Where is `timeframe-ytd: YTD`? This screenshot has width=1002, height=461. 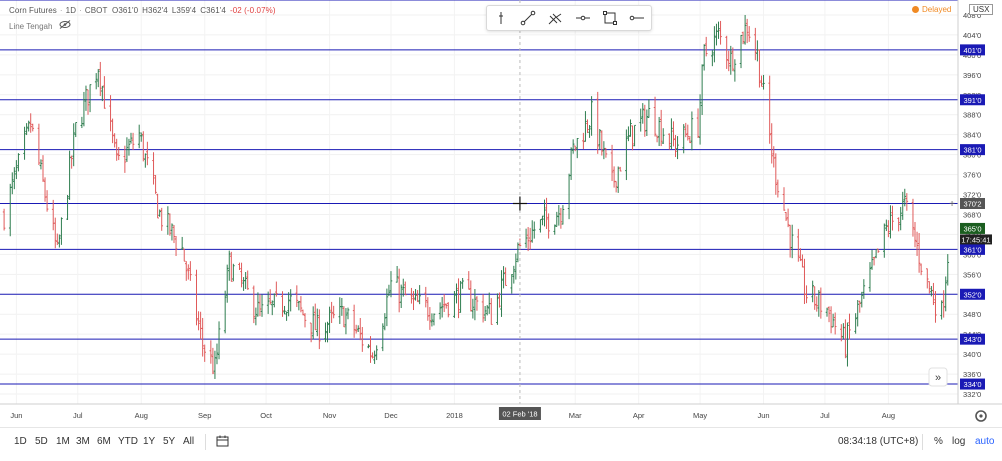 timeframe-ytd: YTD is located at coordinates (128, 441).